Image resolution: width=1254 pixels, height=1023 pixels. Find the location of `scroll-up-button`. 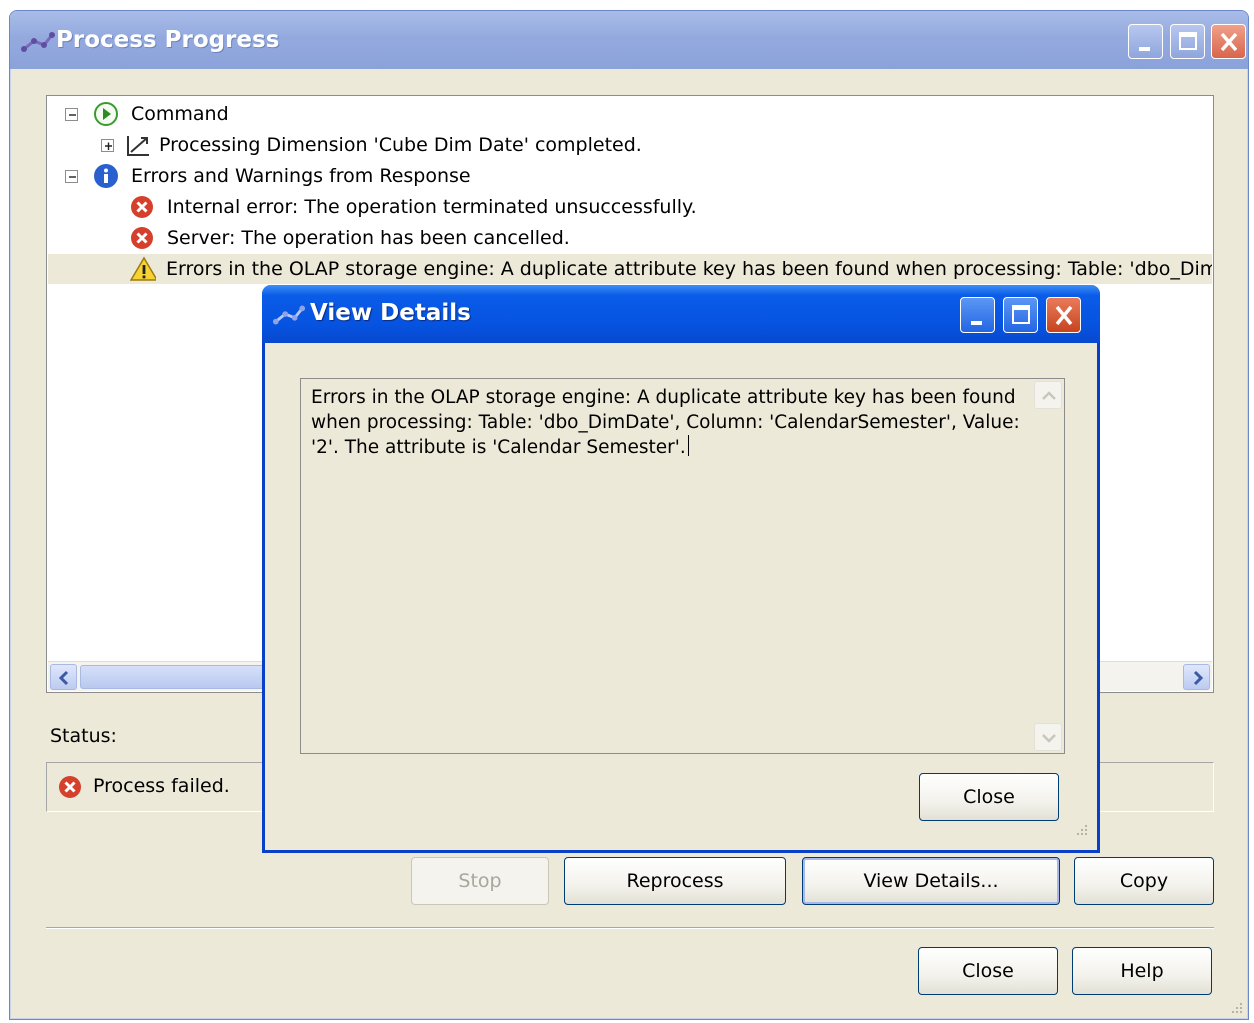

scroll-up-button is located at coordinates (1048, 395).